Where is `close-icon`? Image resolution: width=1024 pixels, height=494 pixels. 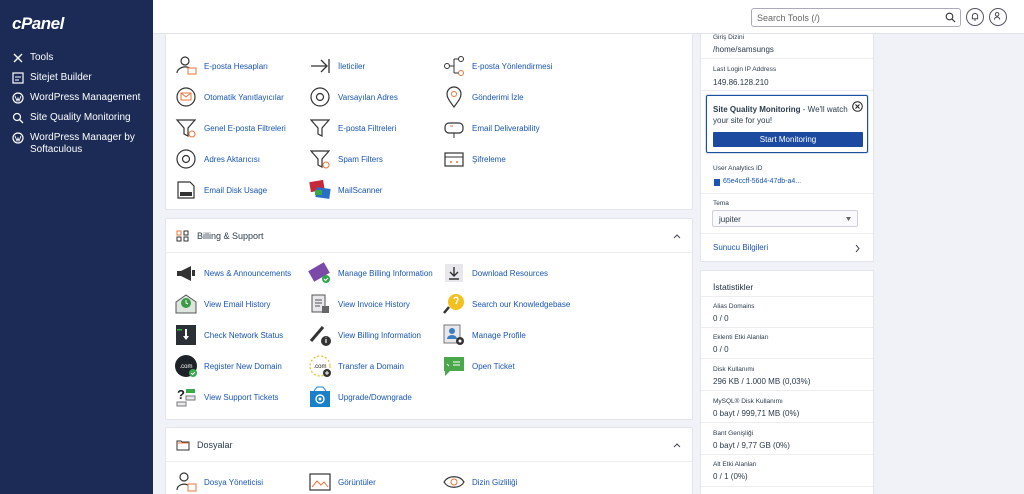
close-icon is located at coordinates (857, 106).